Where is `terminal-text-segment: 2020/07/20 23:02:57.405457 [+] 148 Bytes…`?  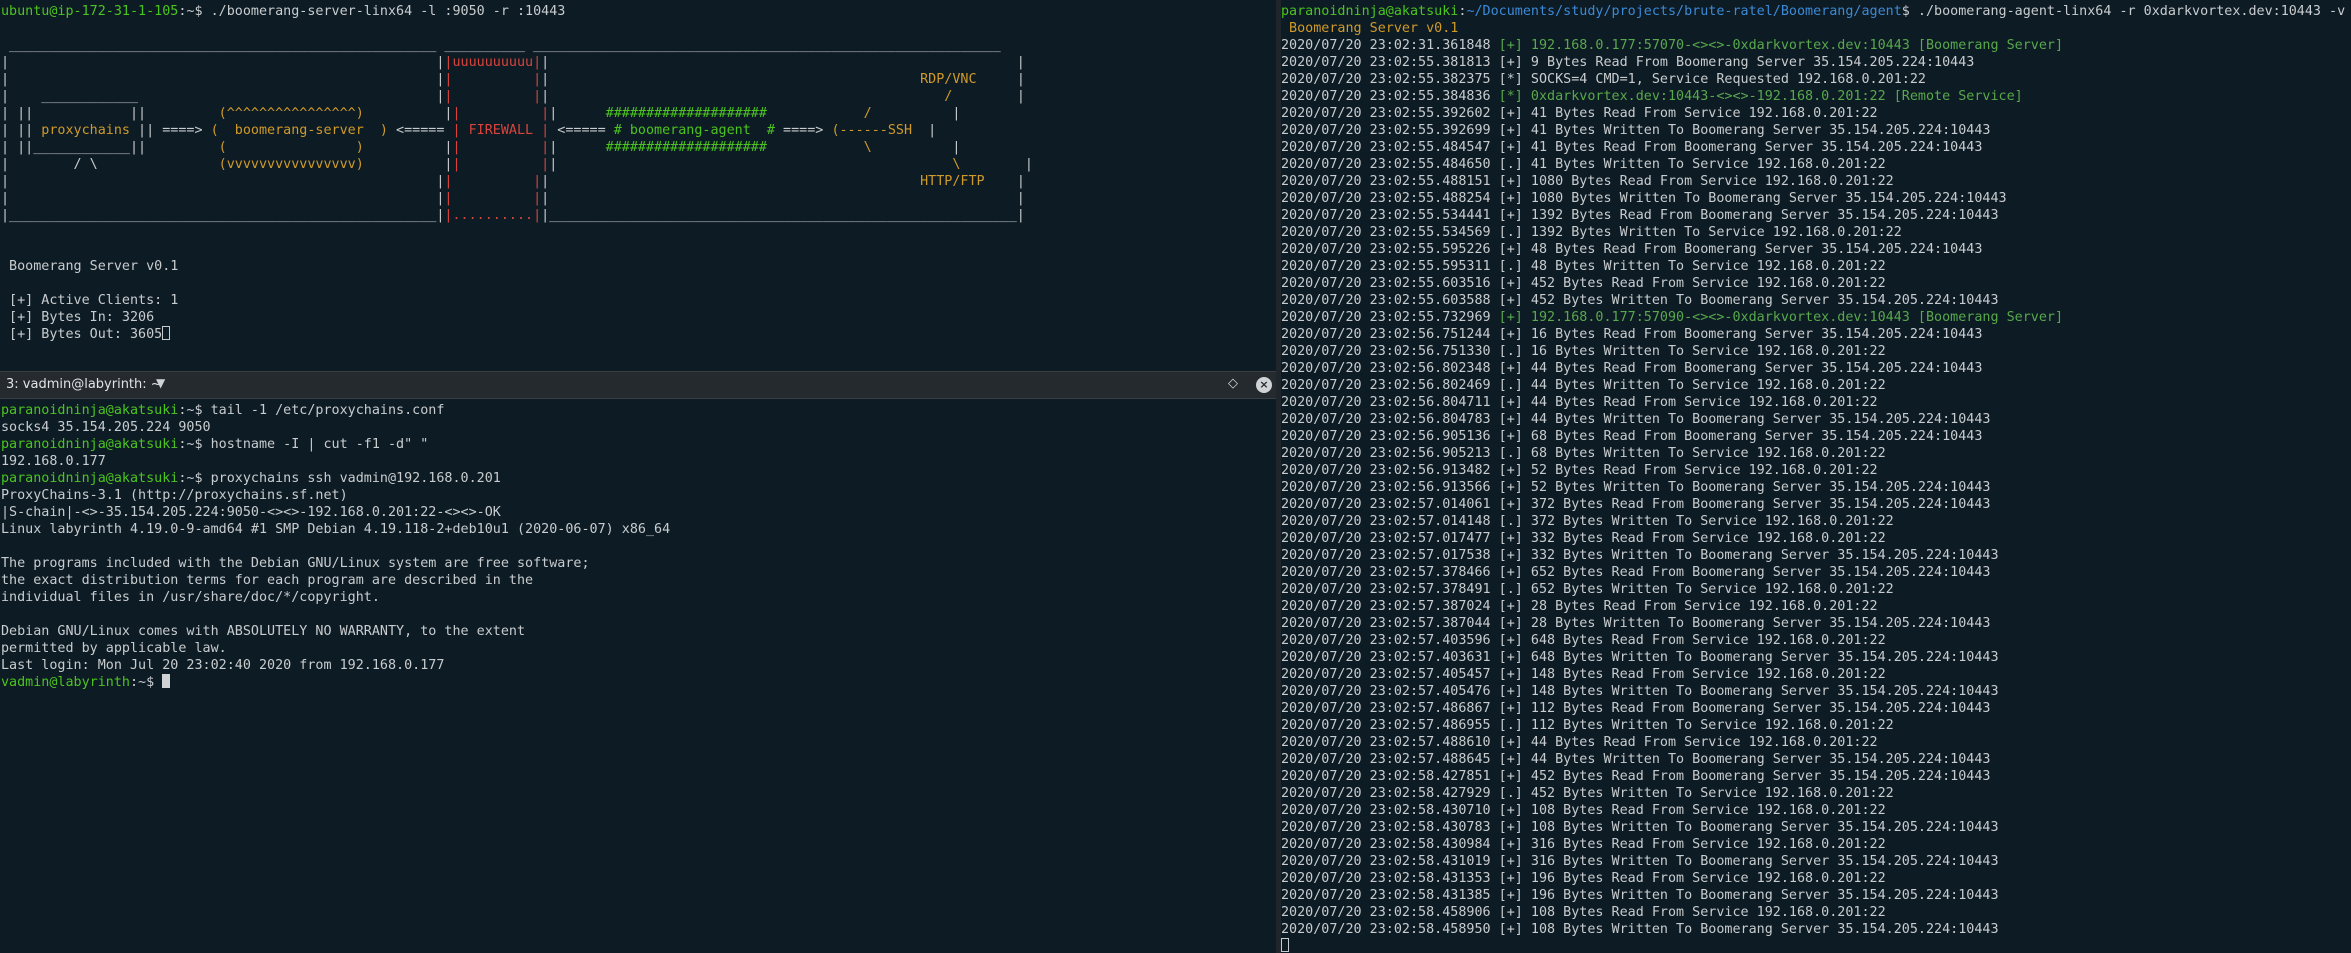
terminal-text-segment: 2020/07/20 23:02:57.405457 [+] 148 Bytes… is located at coordinates (1583, 674).